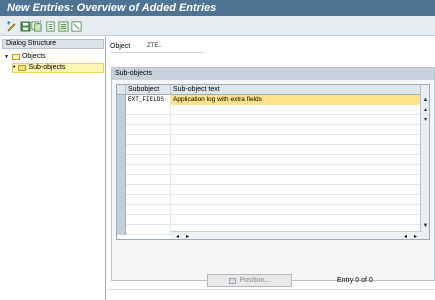 The image size is (435, 300). What do you see at coordinates (120, 46) in the screenshot?
I see `object-label: Object` at bounding box center [120, 46].